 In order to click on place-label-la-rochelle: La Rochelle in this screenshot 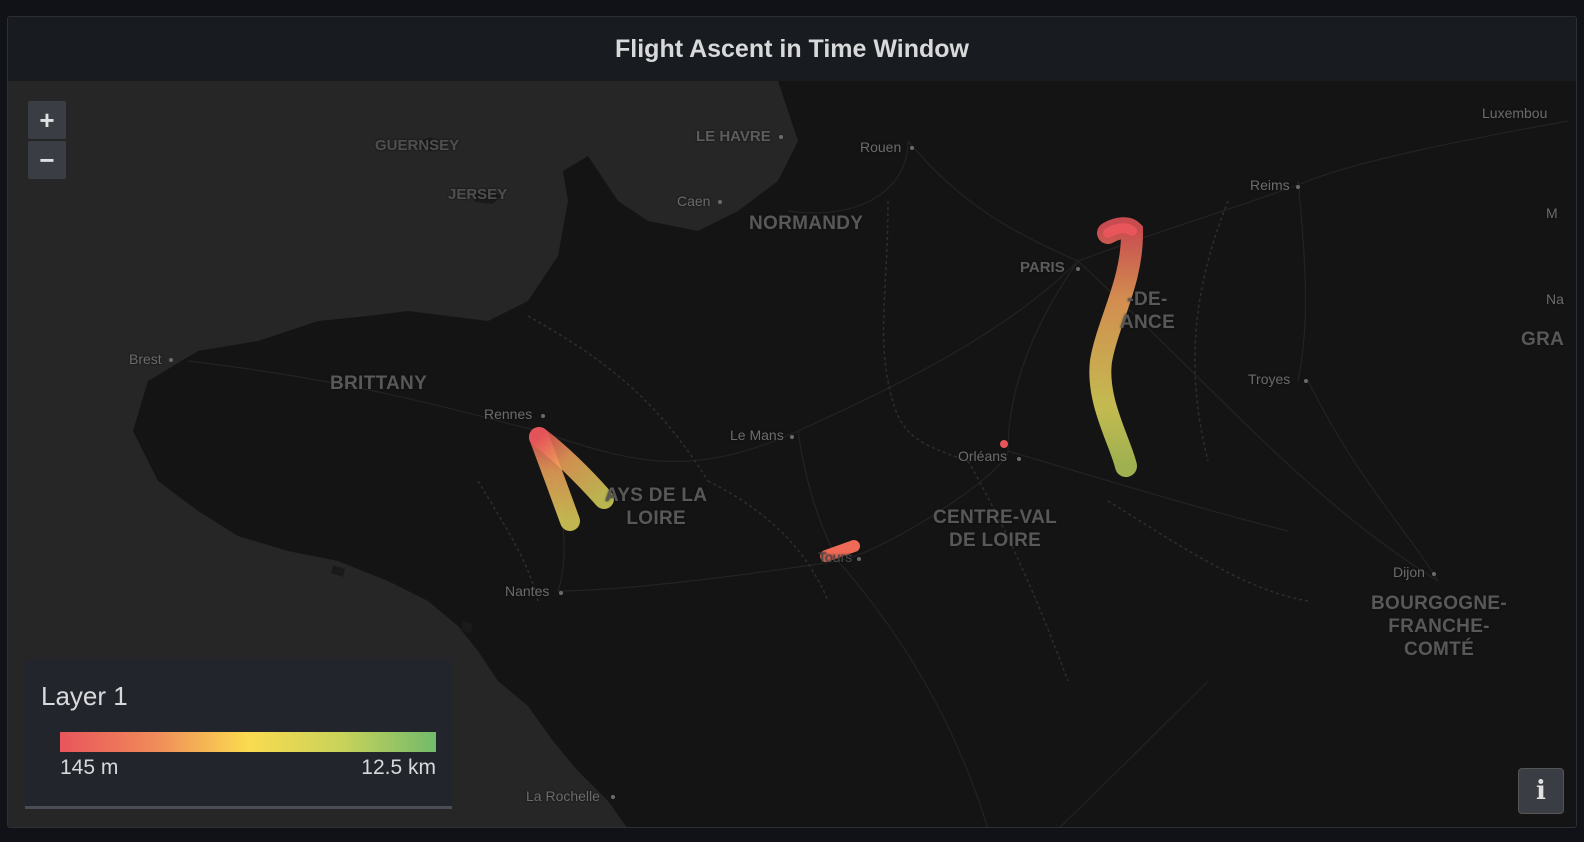, I will do `click(563, 796)`.